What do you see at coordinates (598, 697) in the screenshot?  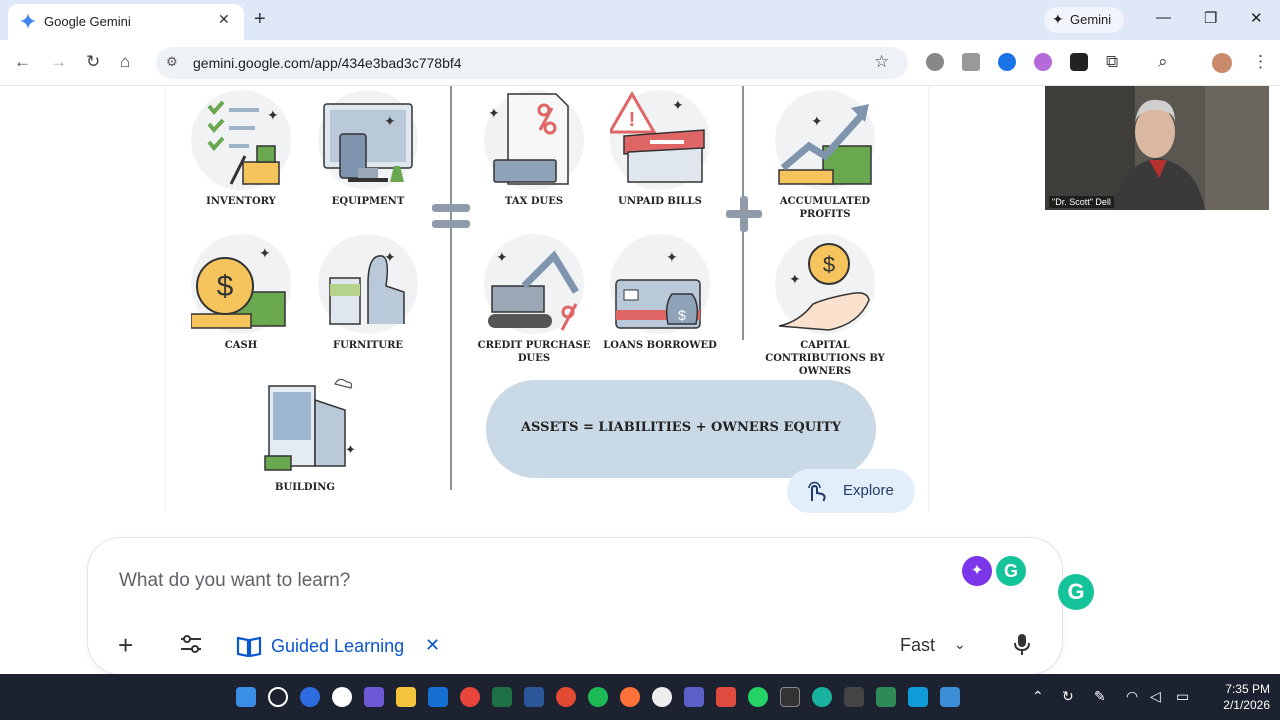 I see `spotify-app-icon` at bounding box center [598, 697].